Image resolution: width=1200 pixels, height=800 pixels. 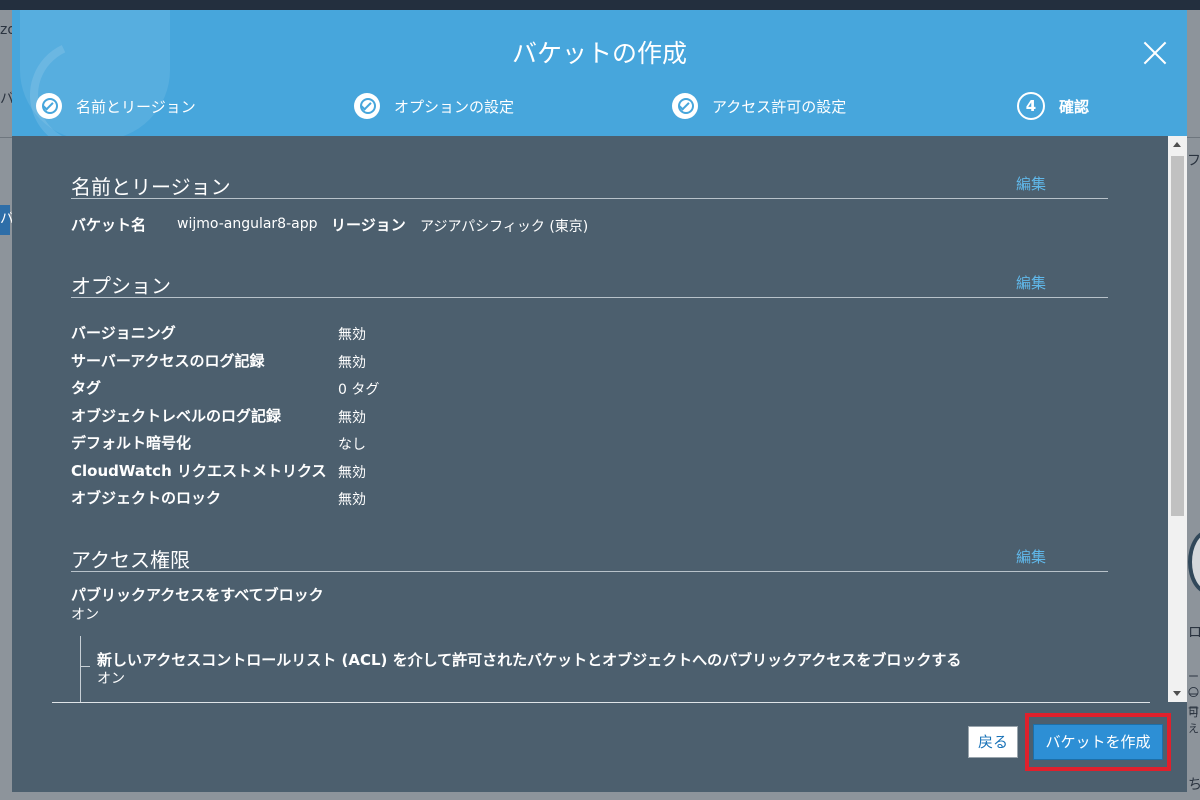 I want to click on section-title: 名前とリージョン, so click(x=151, y=187).